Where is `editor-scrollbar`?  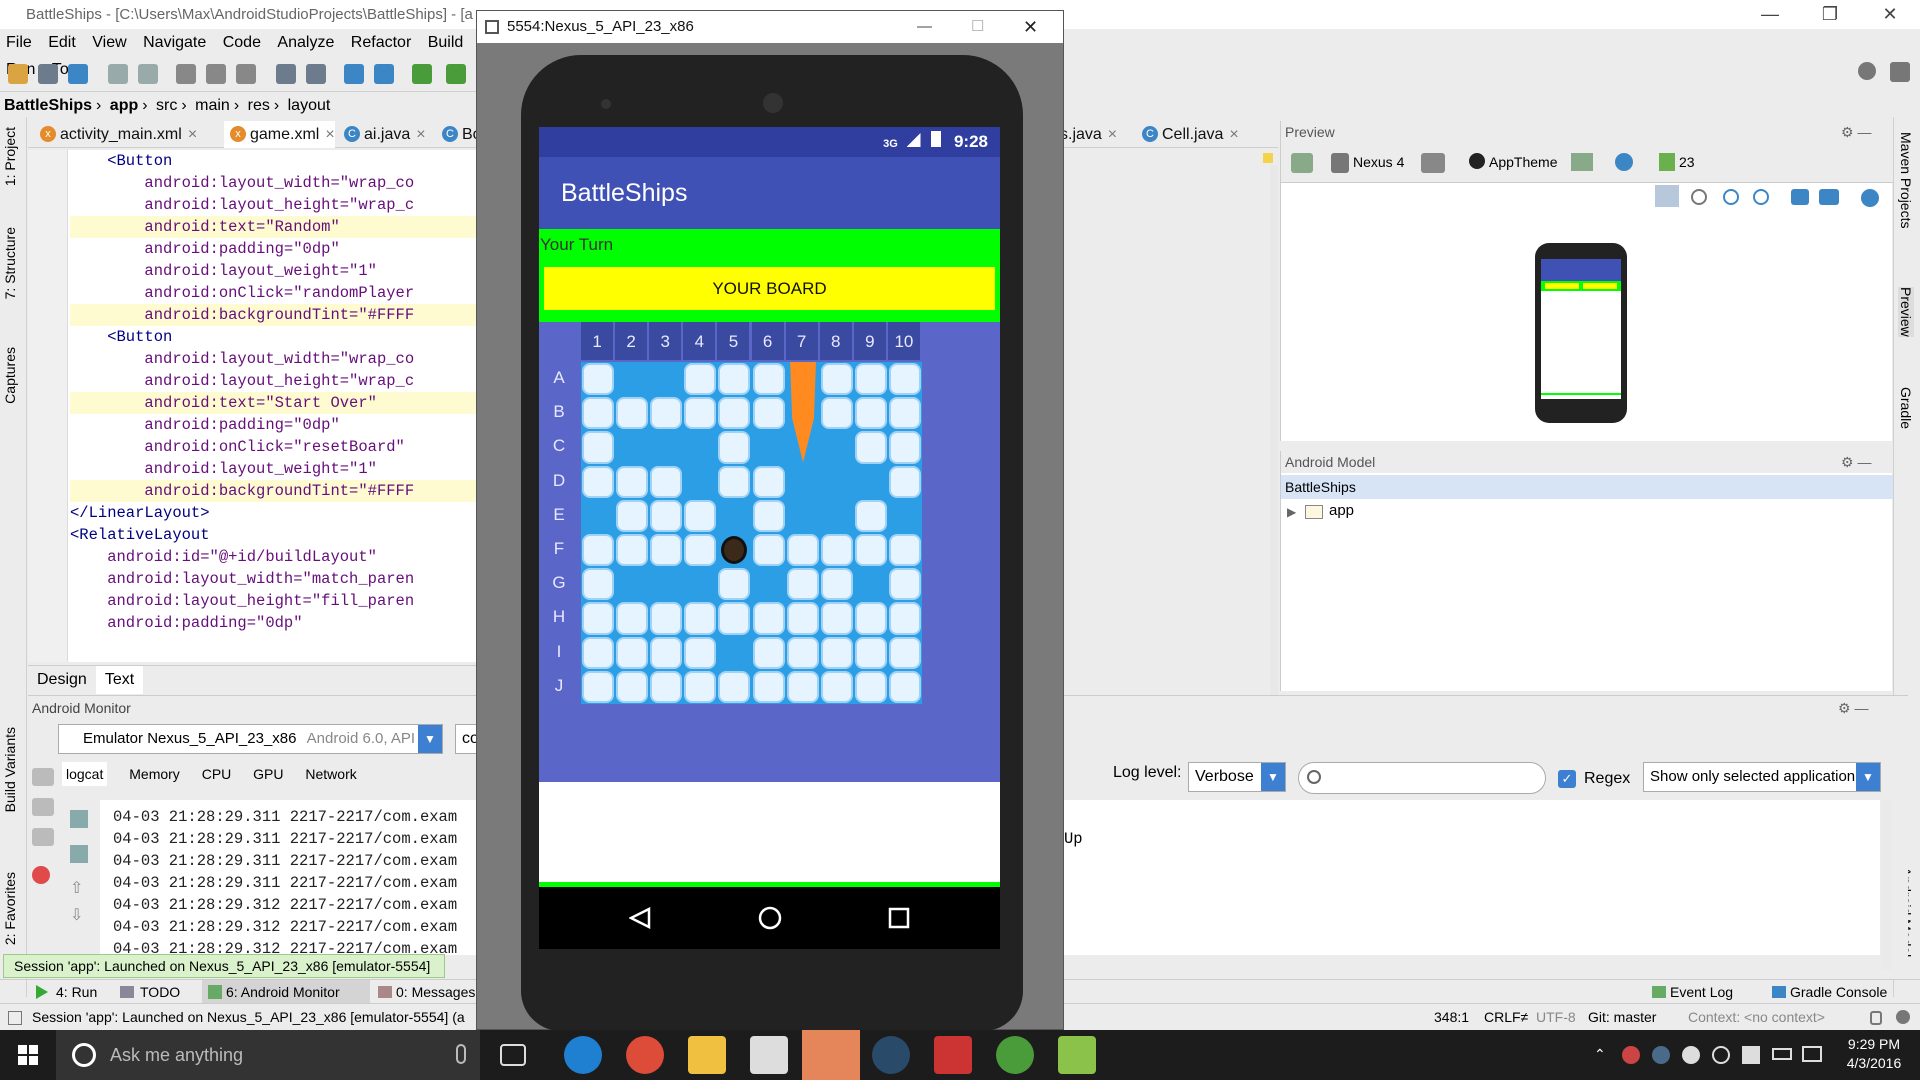 editor-scrollbar is located at coordinates (1274, 432).